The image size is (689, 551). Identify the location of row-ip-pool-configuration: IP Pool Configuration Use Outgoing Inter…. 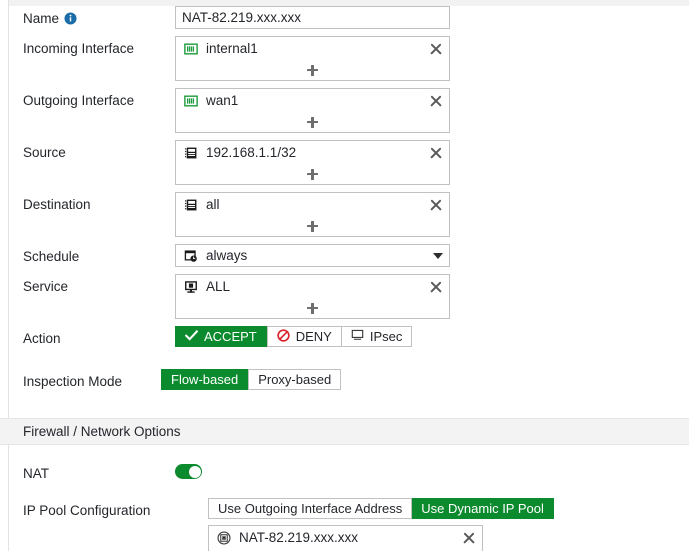
(349, 524).